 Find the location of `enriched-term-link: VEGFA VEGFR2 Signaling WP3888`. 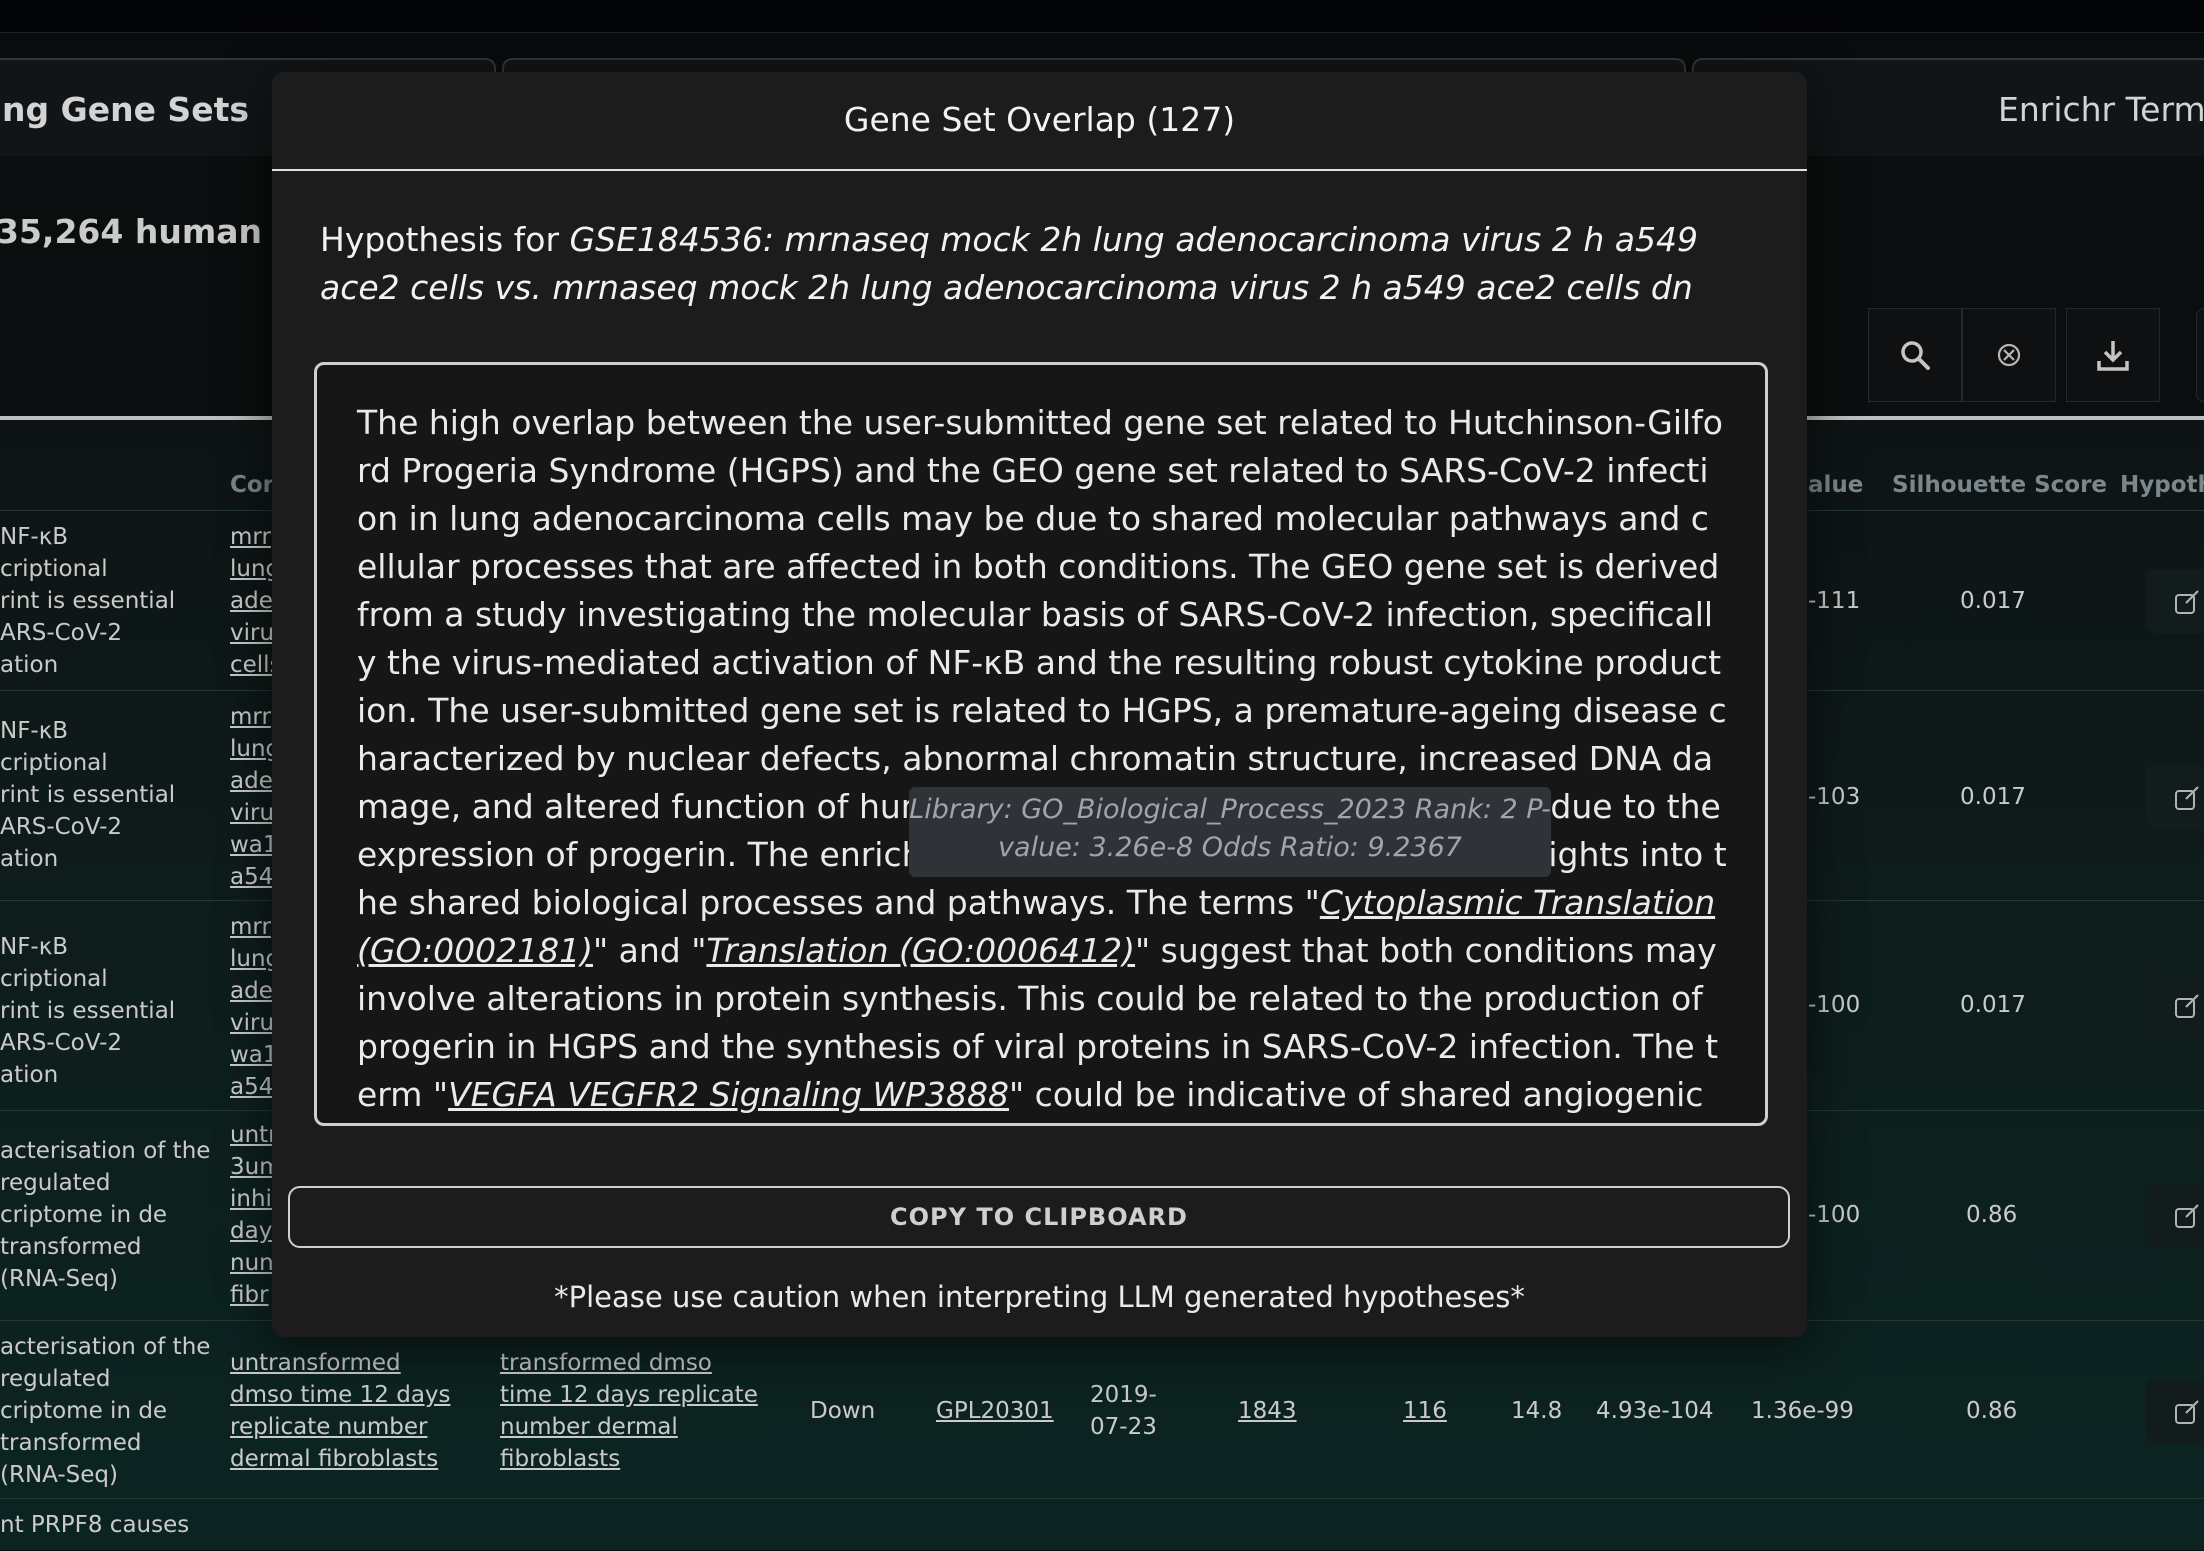

enriched-term-link: VEGFA VEGFR2 Signaling WP3888 is located at coordinates (728, 1094).